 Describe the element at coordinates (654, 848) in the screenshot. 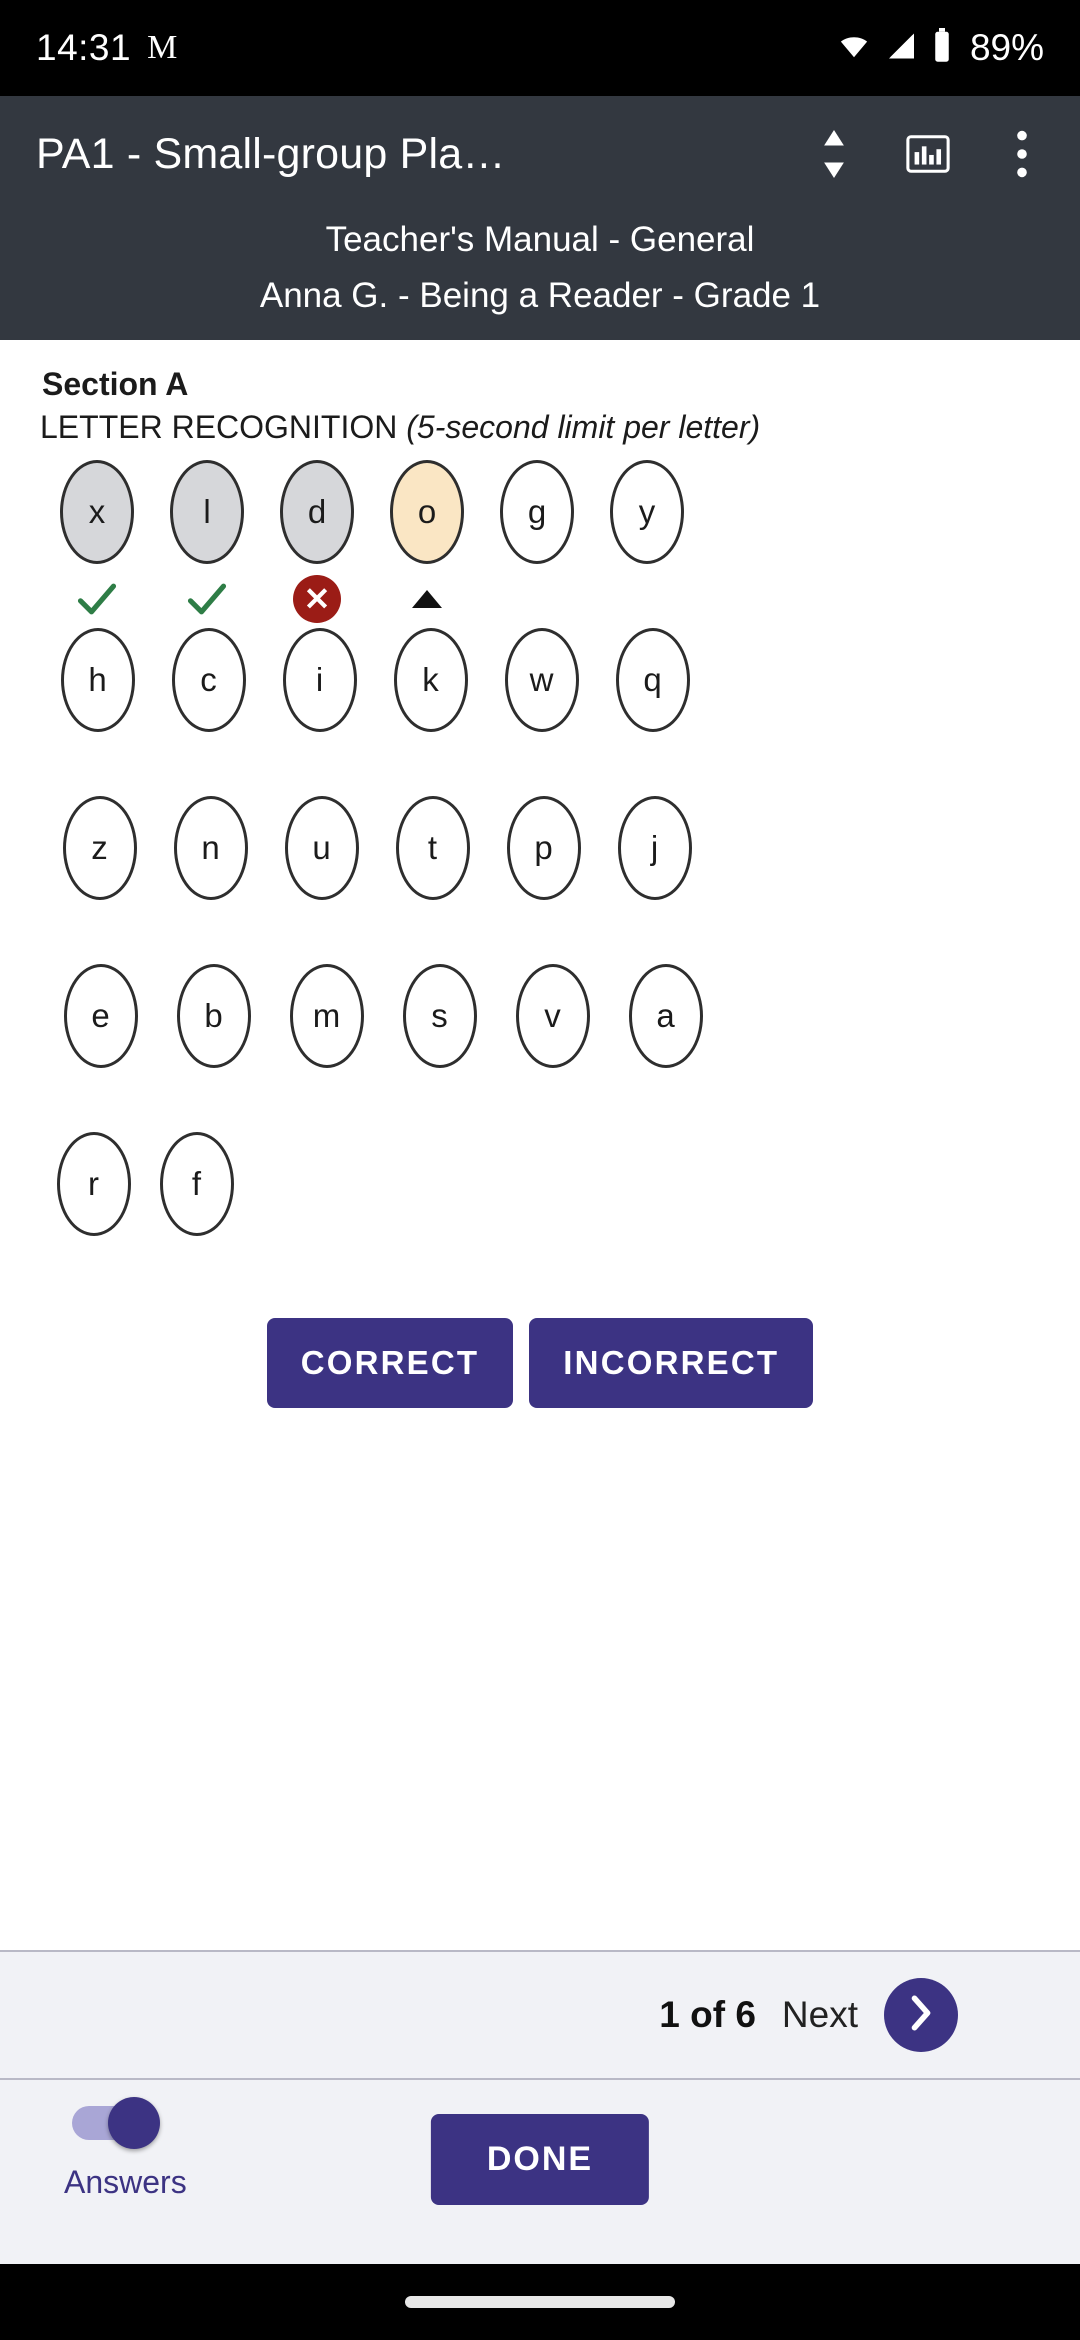

I see `letter-bubble: j` at that location.